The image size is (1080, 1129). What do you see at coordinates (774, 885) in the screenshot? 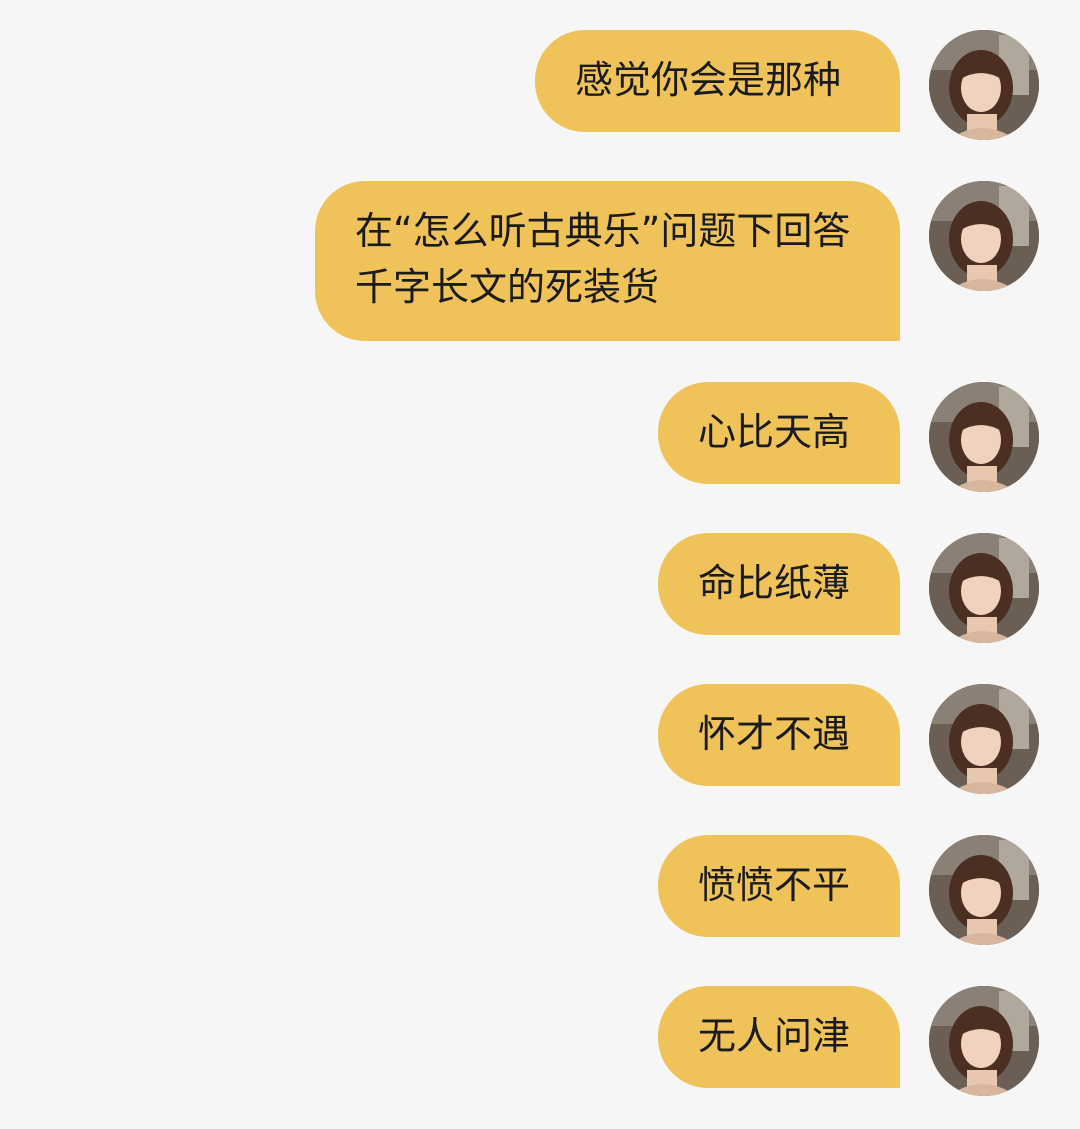
I see `message-text: 愤愤不平` at bounding box center [774, 885].